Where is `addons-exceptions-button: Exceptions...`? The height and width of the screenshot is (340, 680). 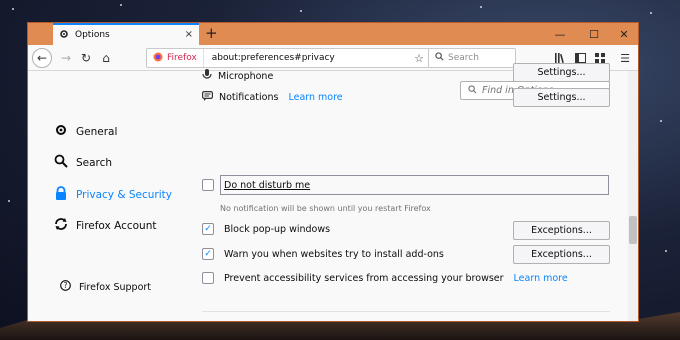 addons-exceptions-button: Exceptions... is located at coordinates (561, 254).